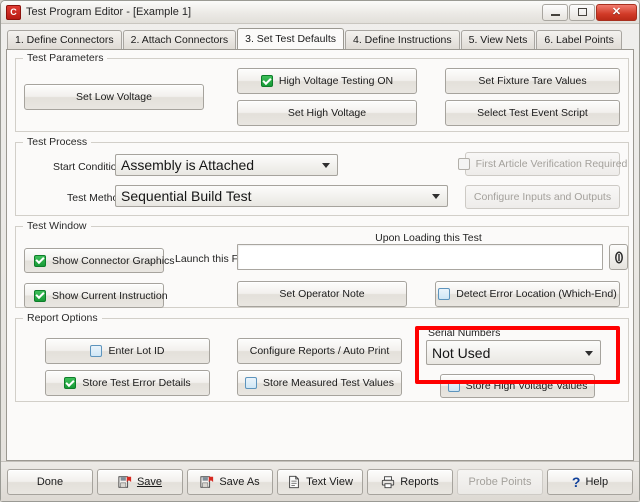 The image size is (640, 502). Describe the element at coordinates (136, 351) in the screenshot. I see `button-label: Enter Lot ID` at that location.